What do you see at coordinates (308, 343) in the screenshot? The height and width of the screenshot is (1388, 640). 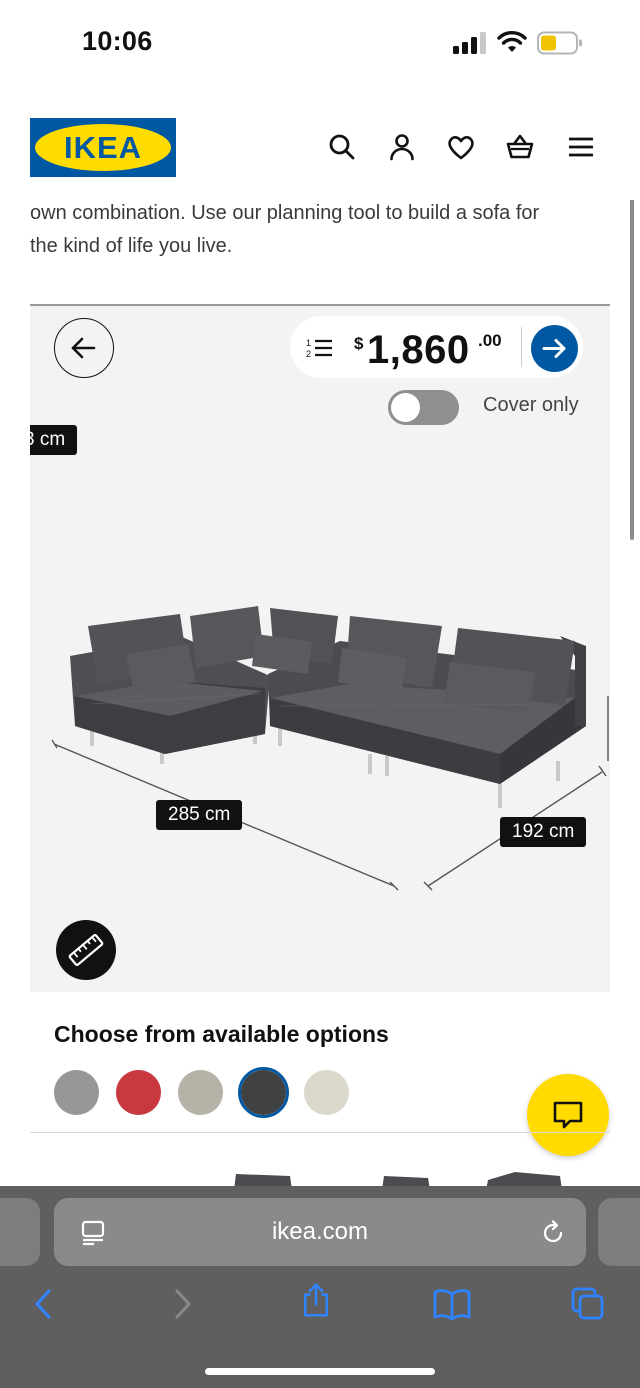 I see `svg-text: 1` at bounding box center [308, 343].